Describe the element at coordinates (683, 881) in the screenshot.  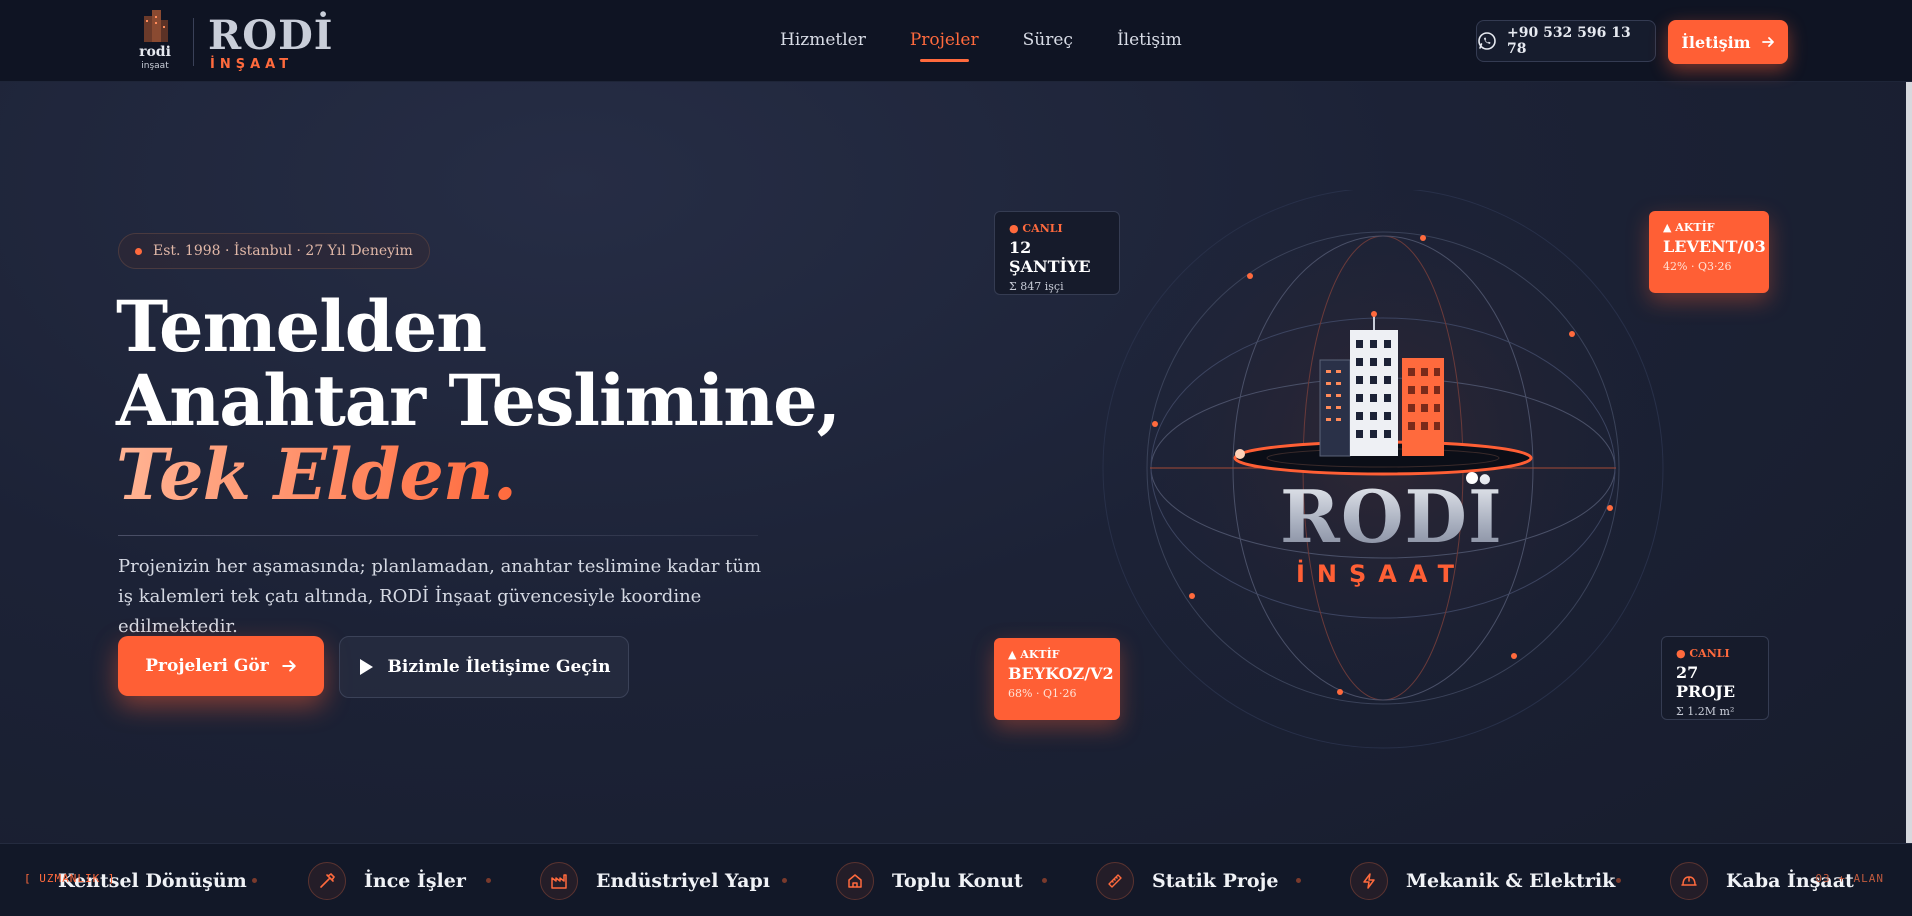
I see `ticker-label: Endüstriyel Yapı` at that location.